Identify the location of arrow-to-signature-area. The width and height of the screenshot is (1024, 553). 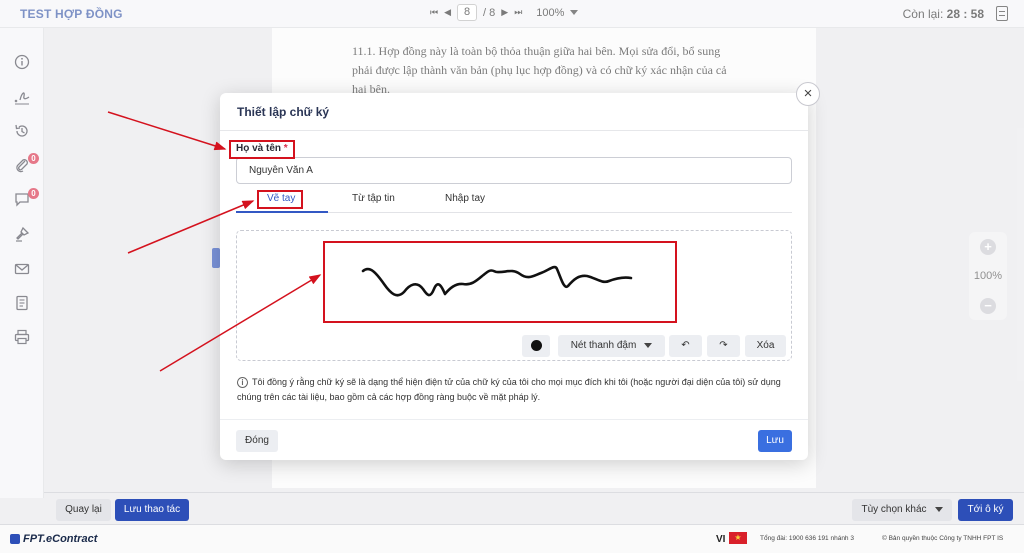
(240, 323).